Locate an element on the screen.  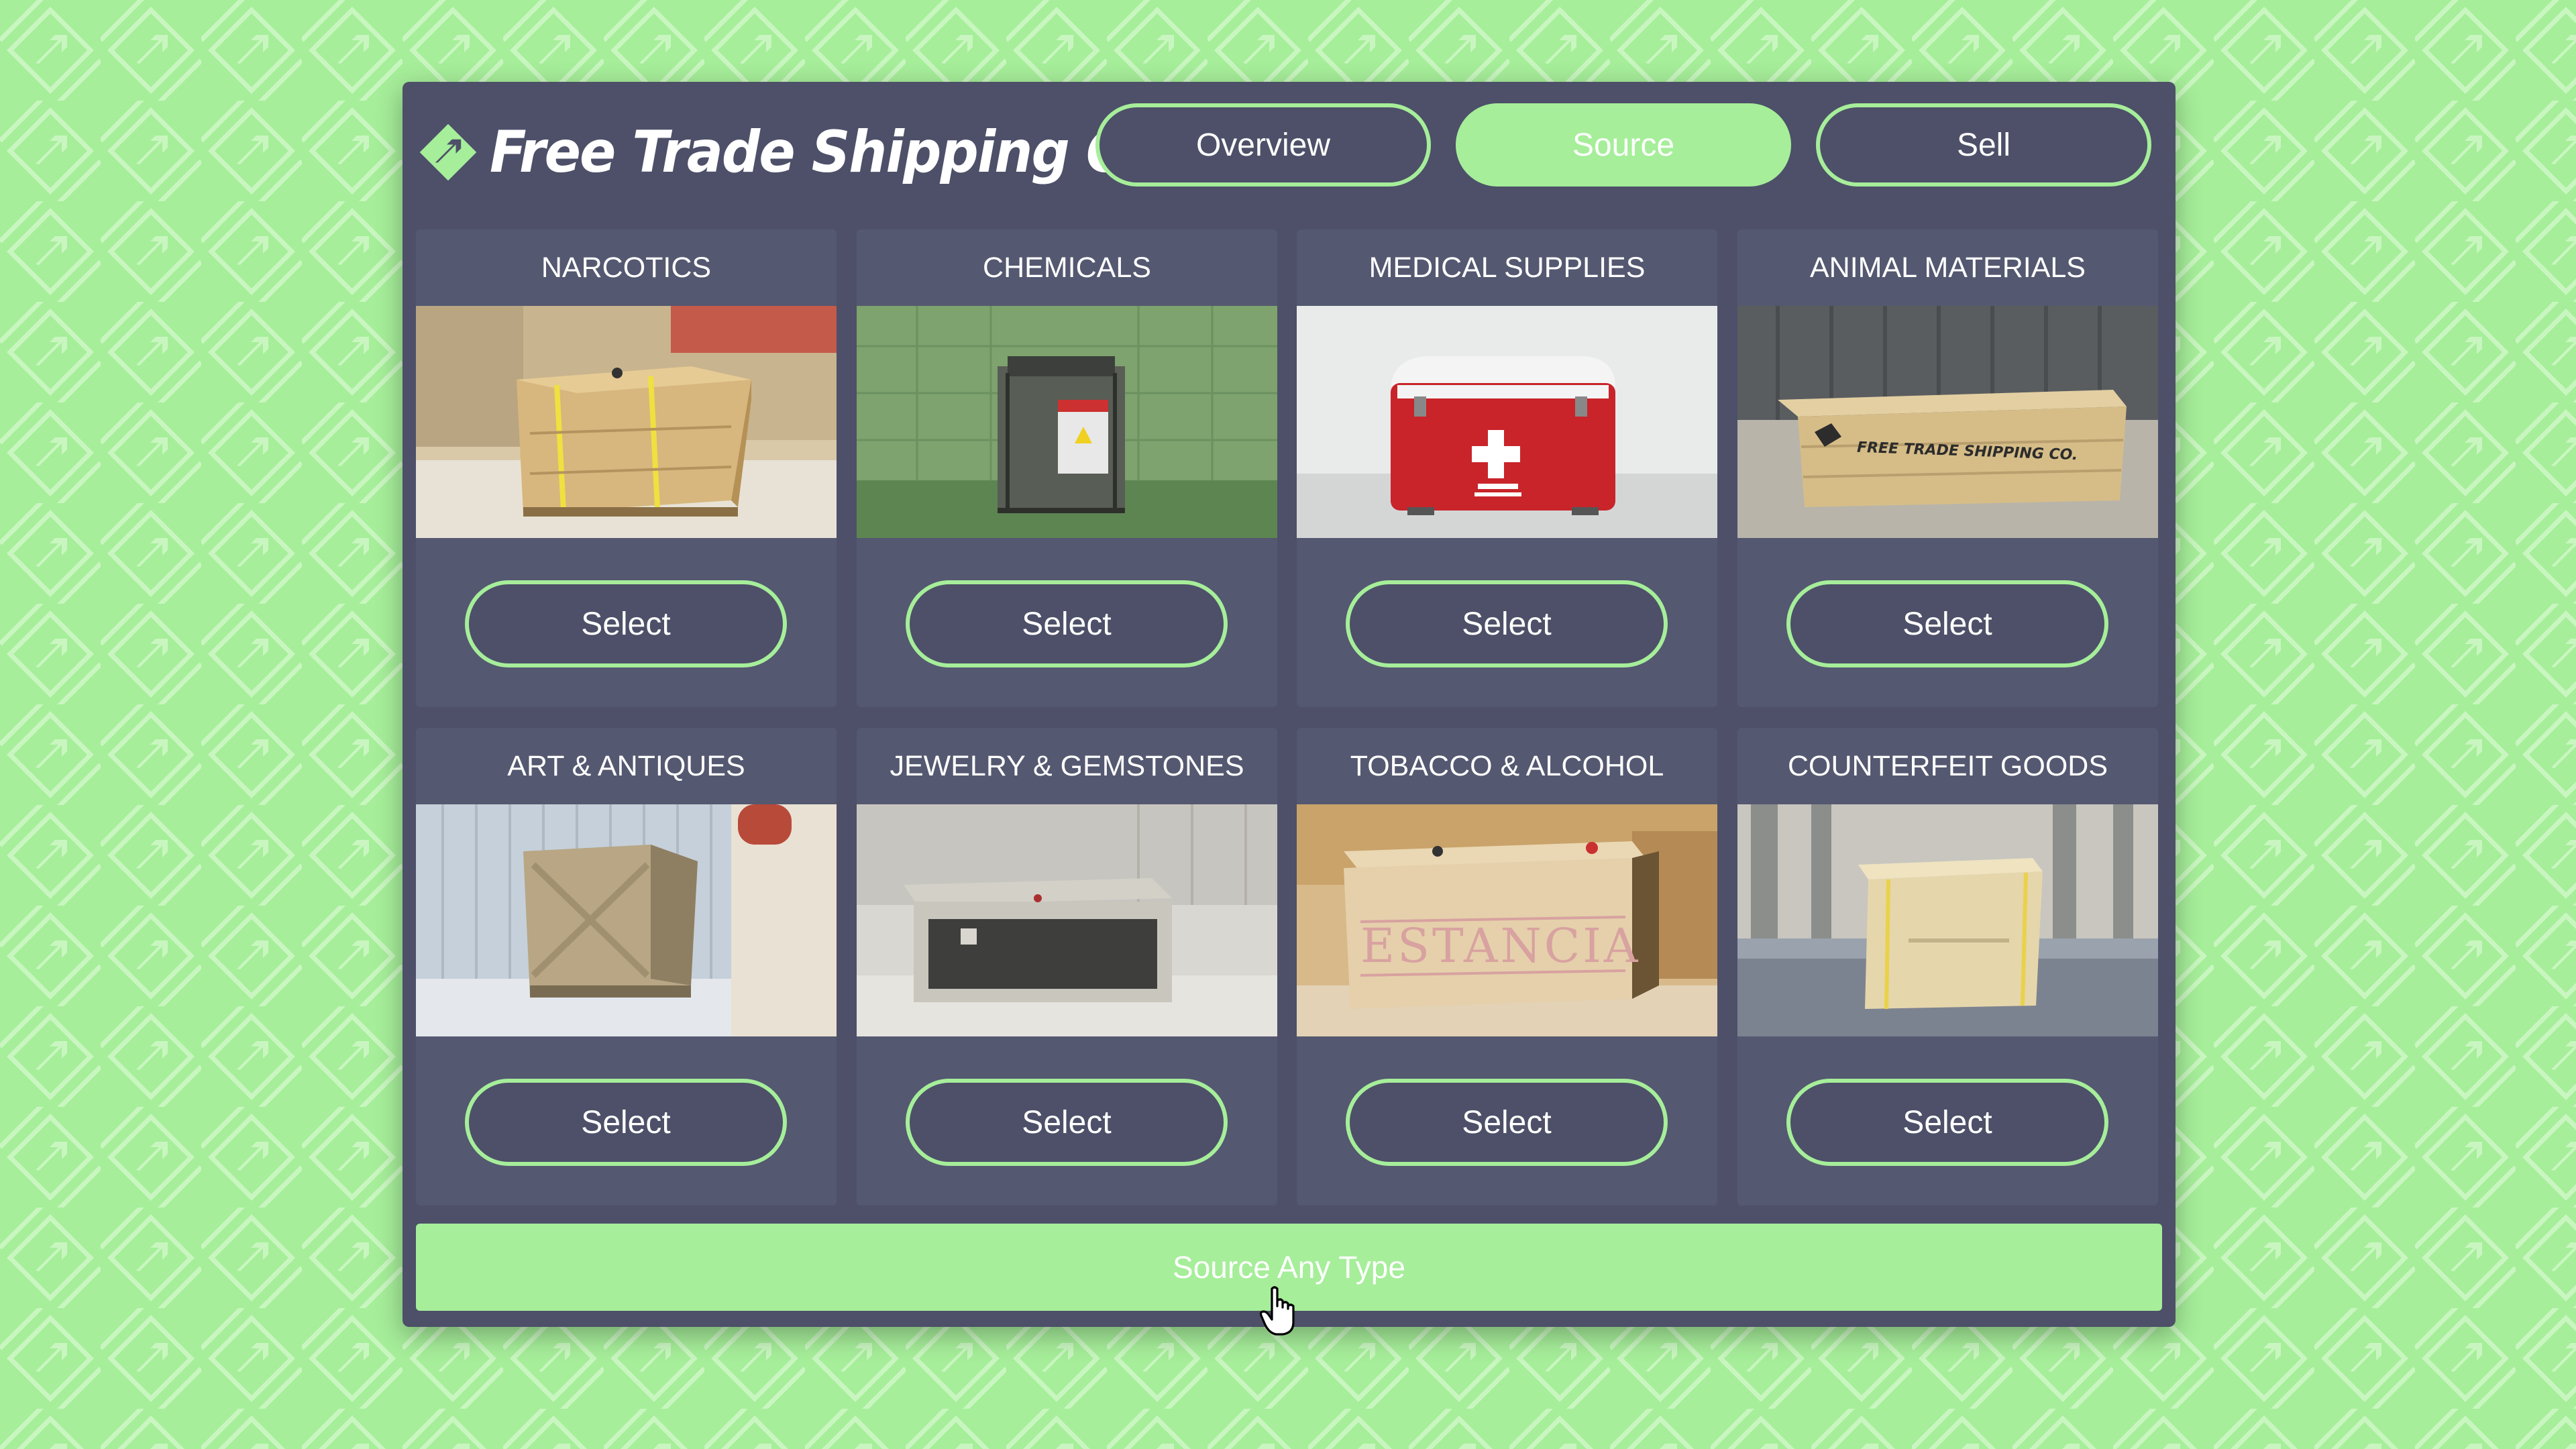
slatted-crate-image is located at coordinates (626, 920).